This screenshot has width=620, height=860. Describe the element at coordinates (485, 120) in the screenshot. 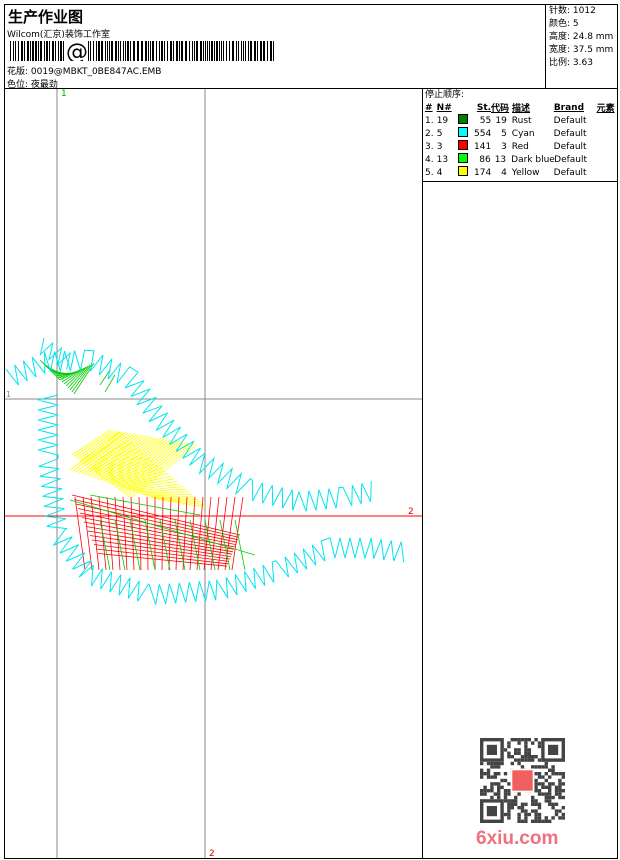

I see `row-stitches: 55` at that location.